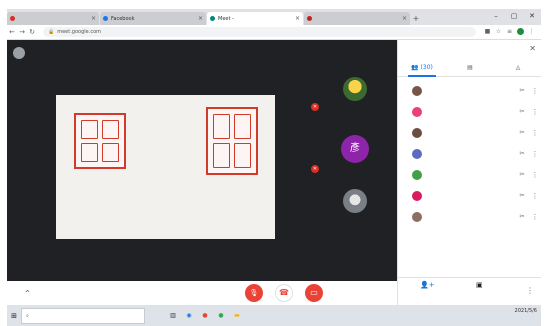 This screenshot has height=326, width=545. Describe the element at coordinates (487, 32) in the screenshot. I see `camera-permission-icon: ■` at that location.